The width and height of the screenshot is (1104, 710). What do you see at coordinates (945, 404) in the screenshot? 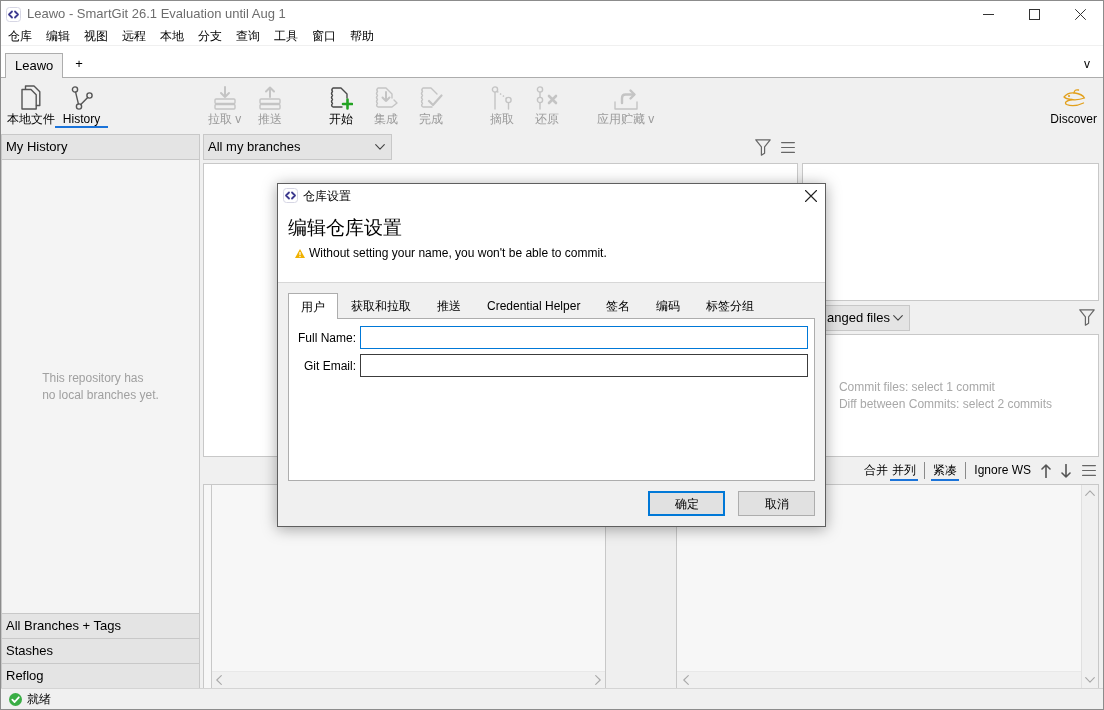
I see `hint-text: Diff between Commits: select 2 commits` at bounding box center [945, 404].